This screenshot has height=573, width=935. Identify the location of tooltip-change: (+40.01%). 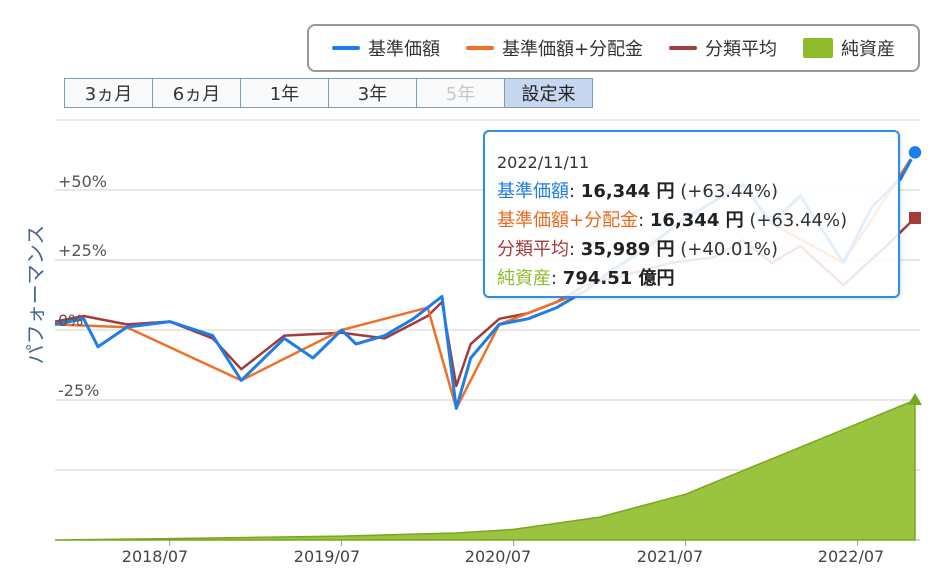
(729, 249).